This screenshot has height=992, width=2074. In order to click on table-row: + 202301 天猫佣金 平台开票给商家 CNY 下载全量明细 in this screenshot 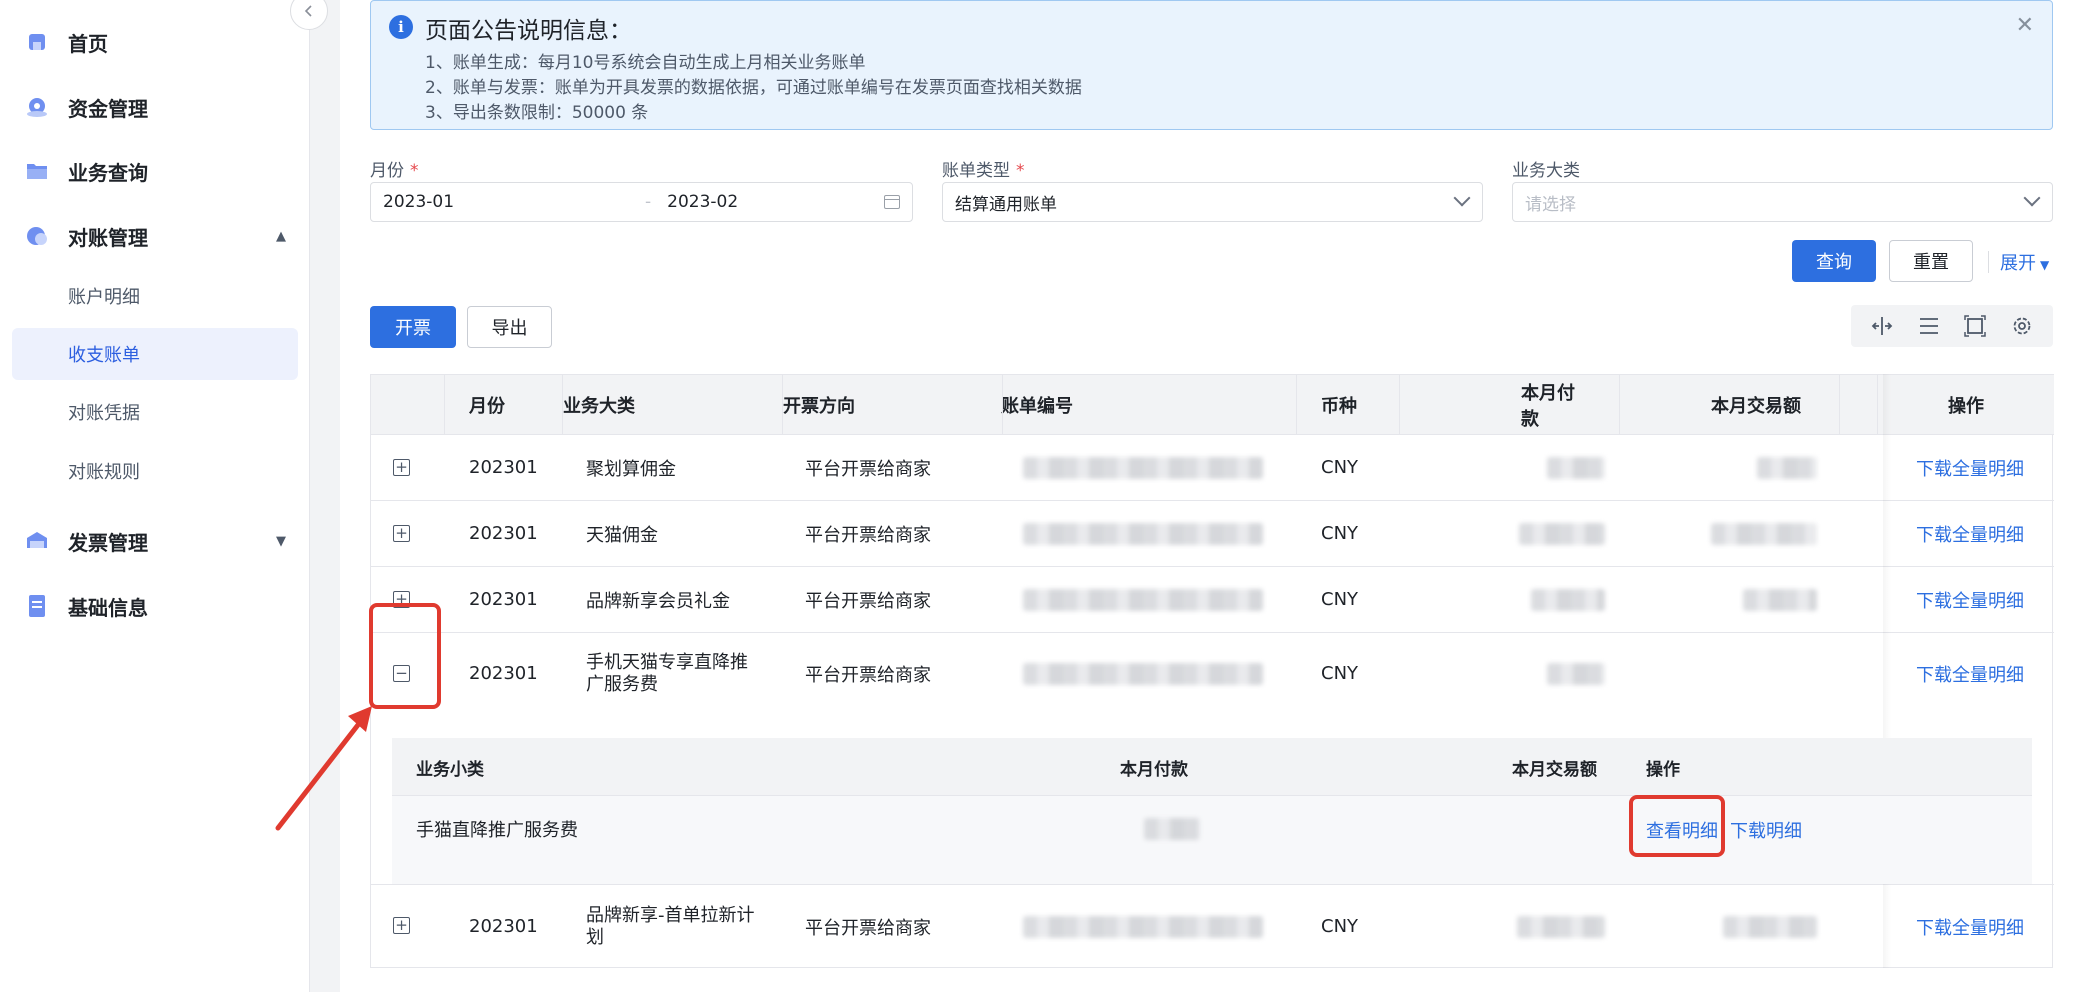, I will do `click(1212, 533)`.